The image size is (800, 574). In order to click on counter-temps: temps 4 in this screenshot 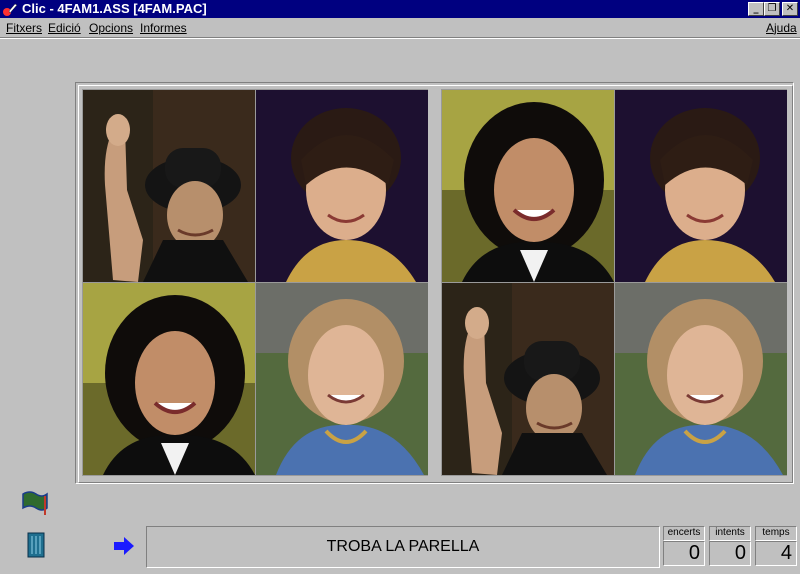, I will do `click(776, 546)`.